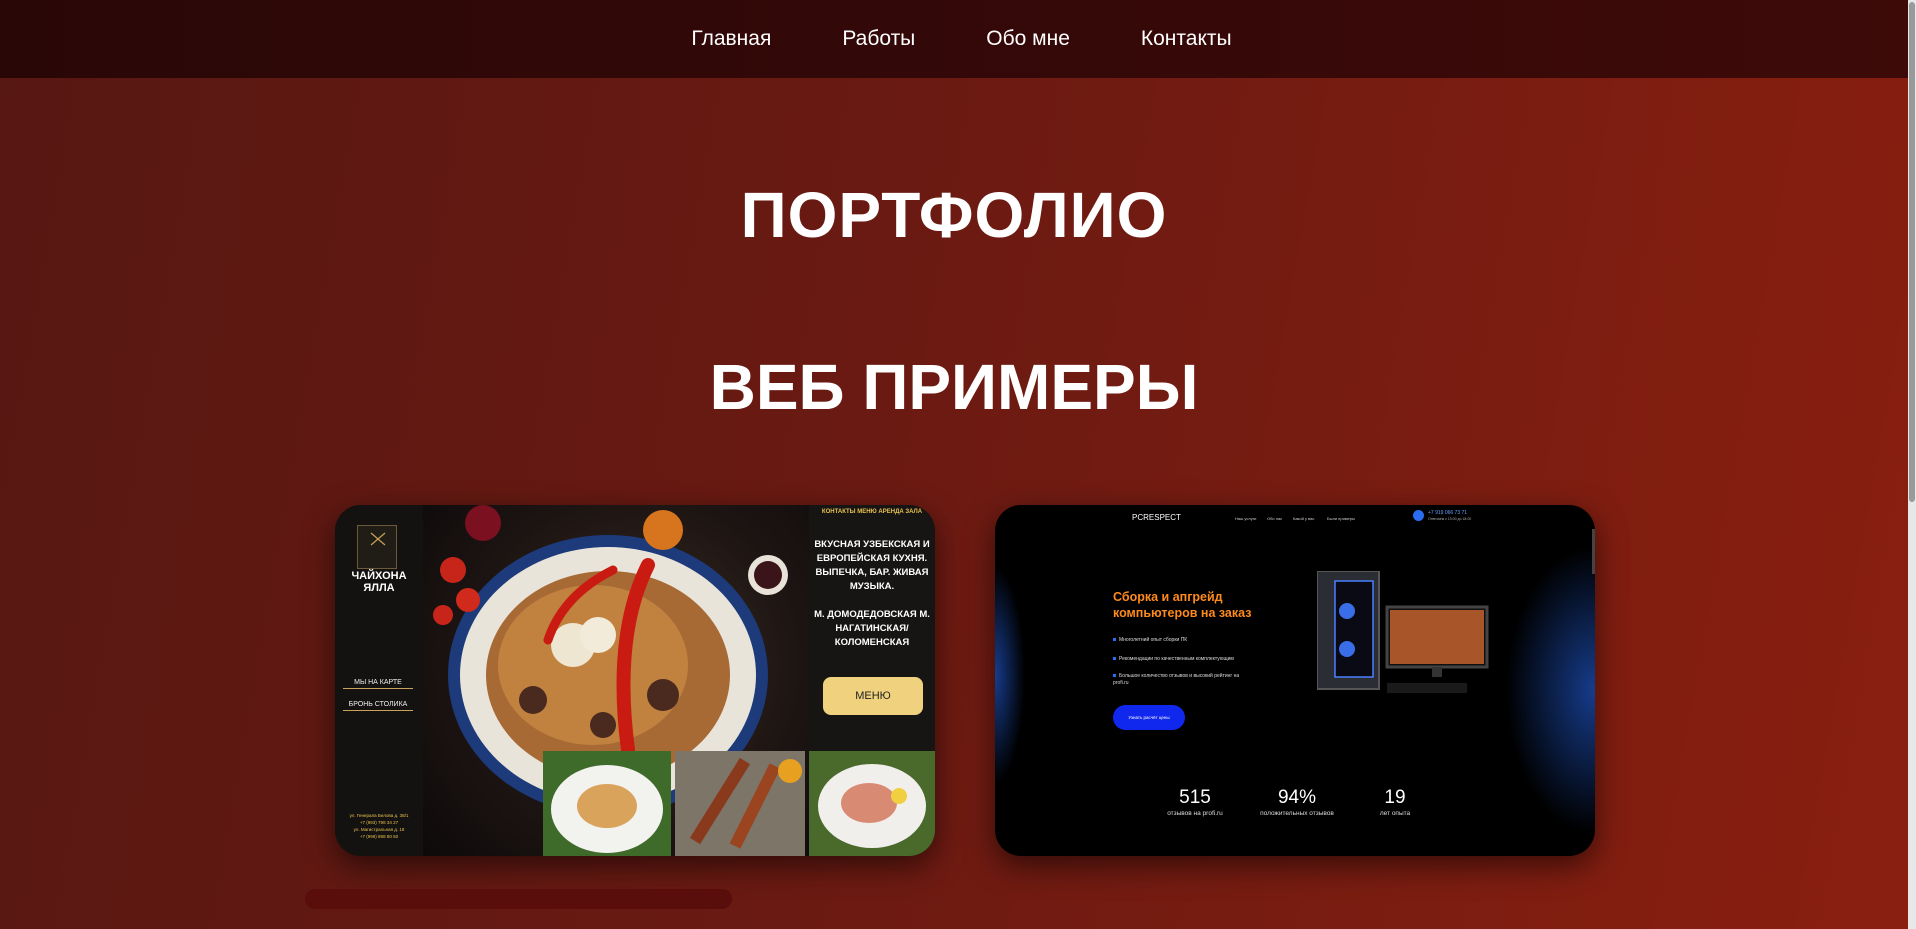 The image size is (1916, 929). I want to click on page-title: ПОРТФОЛИО, so click(954, 215).